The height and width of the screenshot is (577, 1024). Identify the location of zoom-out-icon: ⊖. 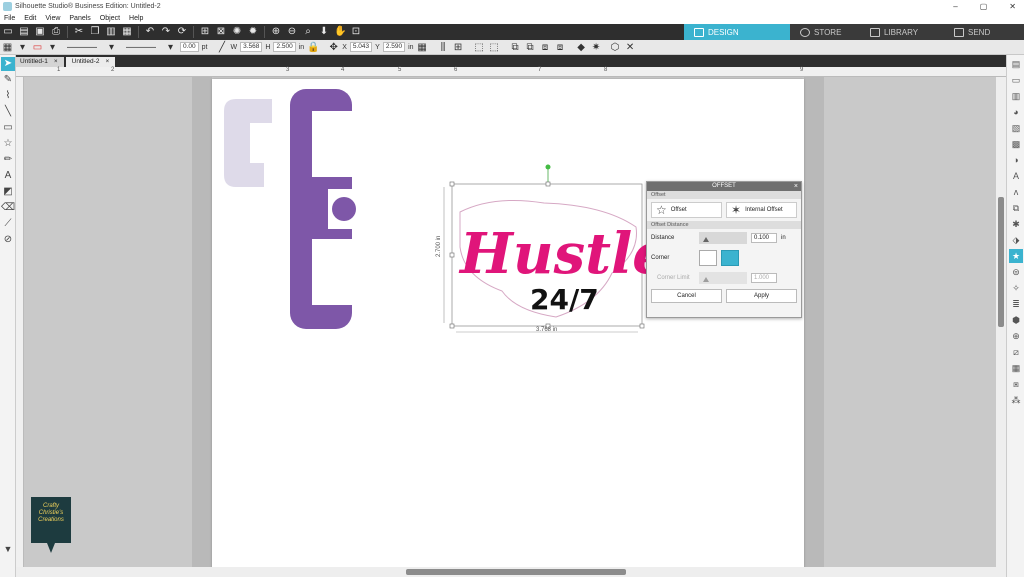
(292, 32).